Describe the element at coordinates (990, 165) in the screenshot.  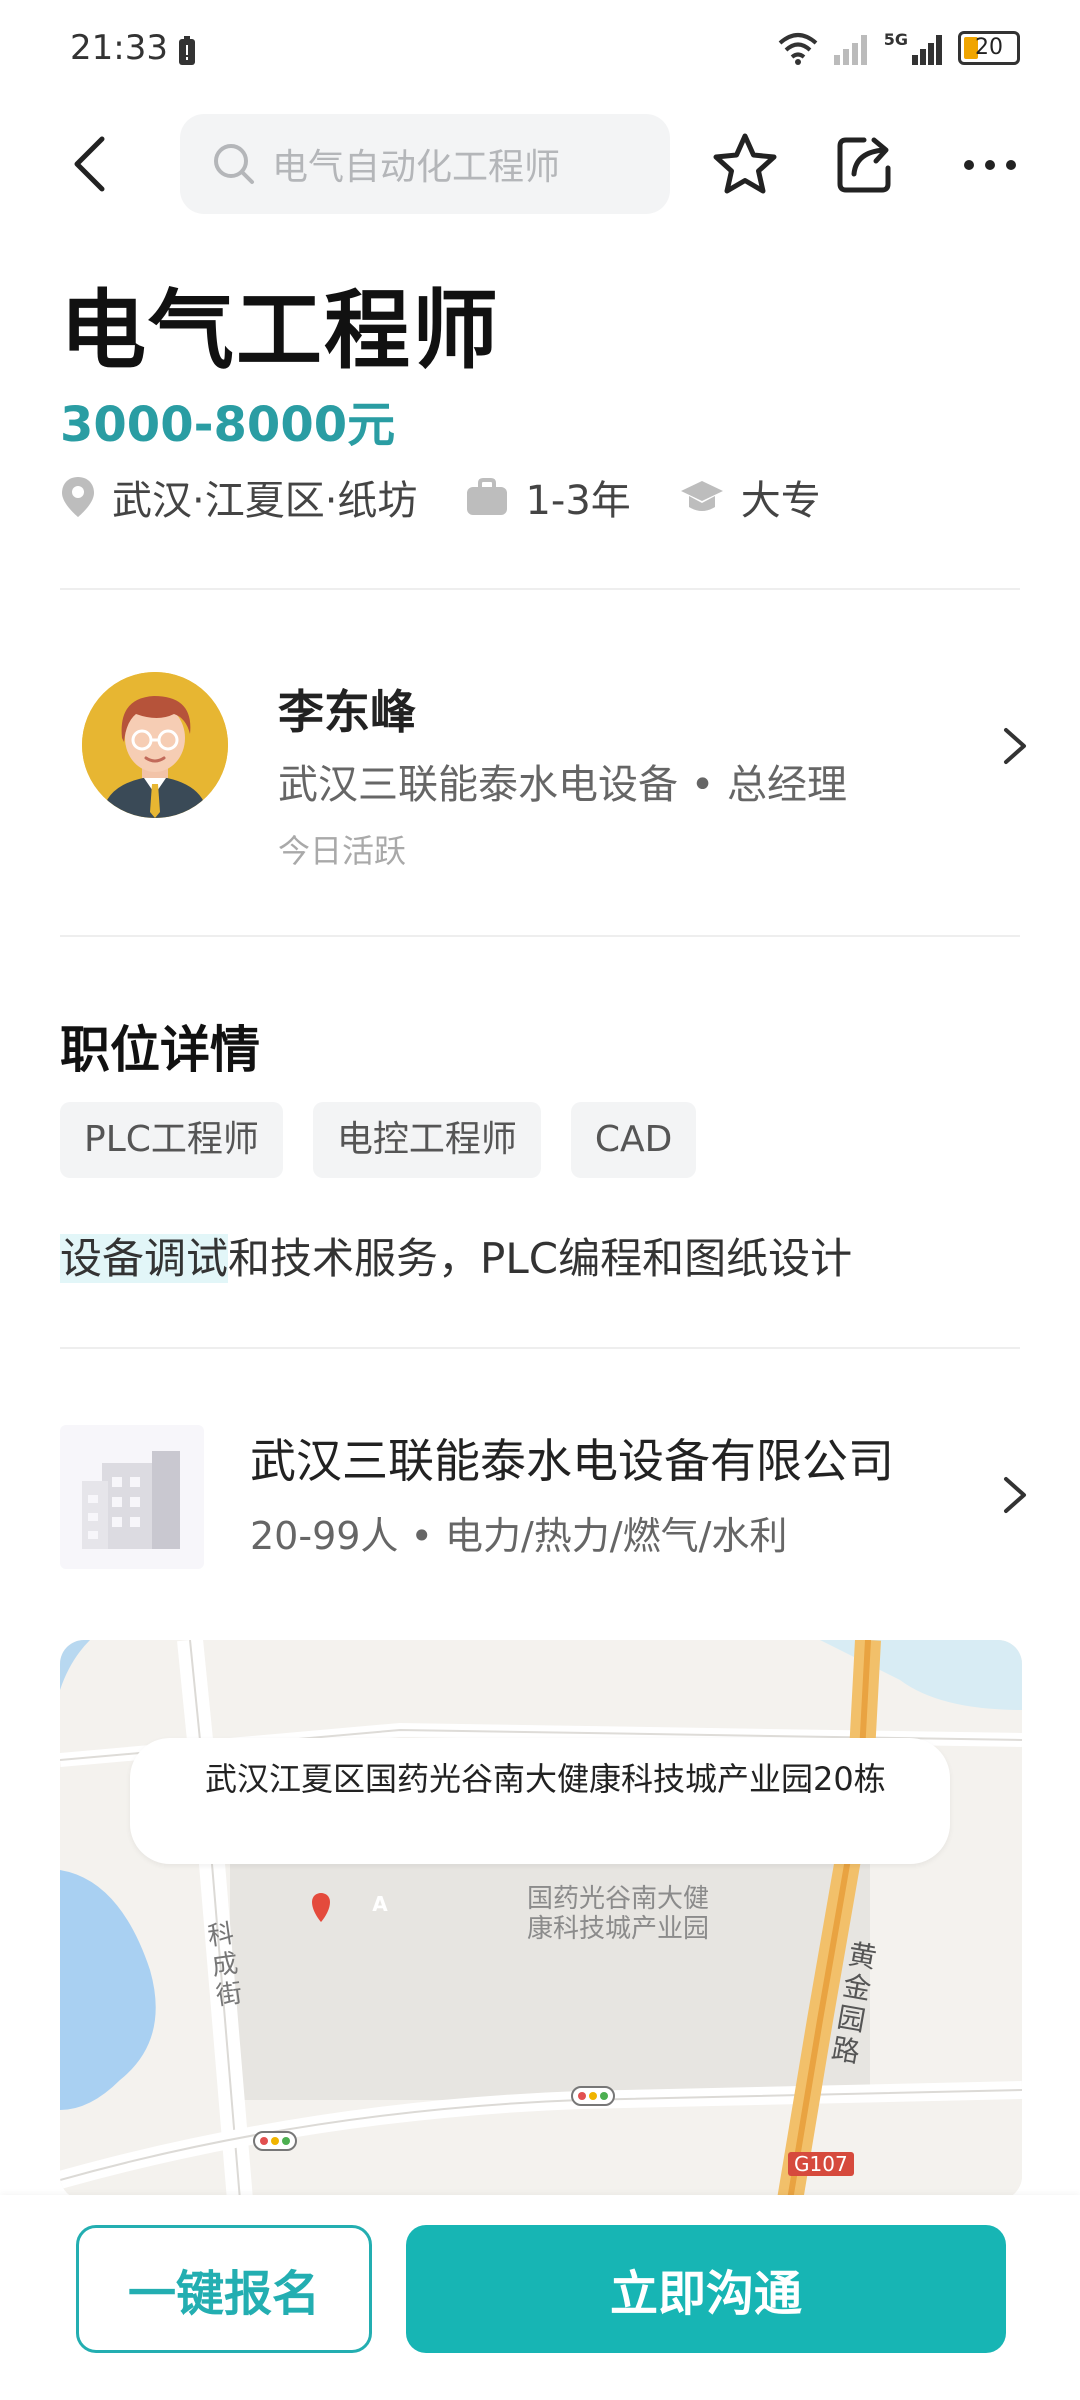
I see `more-icon` at that location.